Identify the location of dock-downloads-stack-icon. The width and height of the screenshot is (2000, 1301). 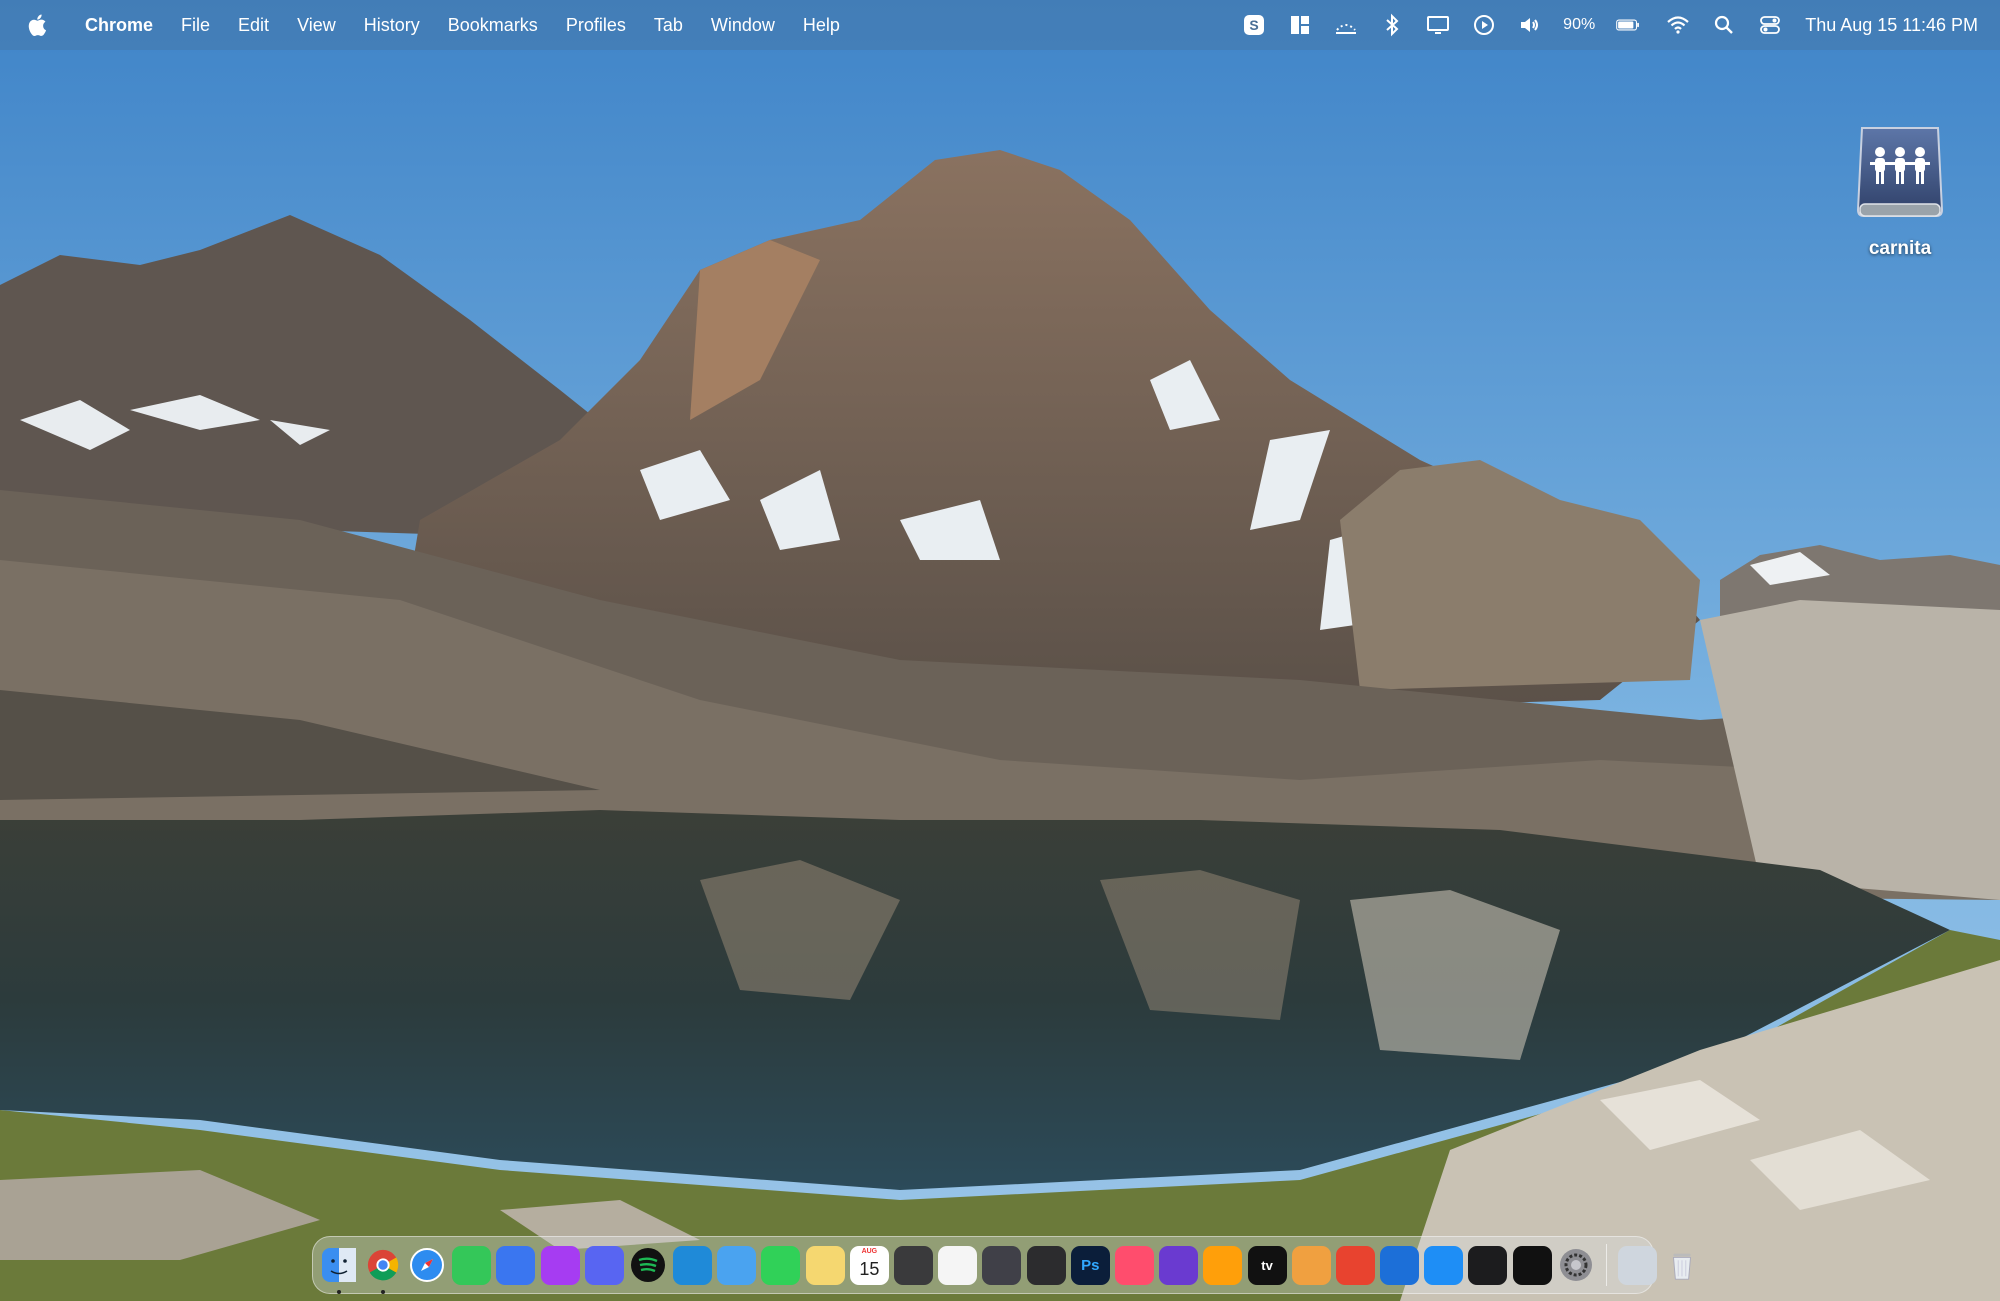
(1638, 1265).